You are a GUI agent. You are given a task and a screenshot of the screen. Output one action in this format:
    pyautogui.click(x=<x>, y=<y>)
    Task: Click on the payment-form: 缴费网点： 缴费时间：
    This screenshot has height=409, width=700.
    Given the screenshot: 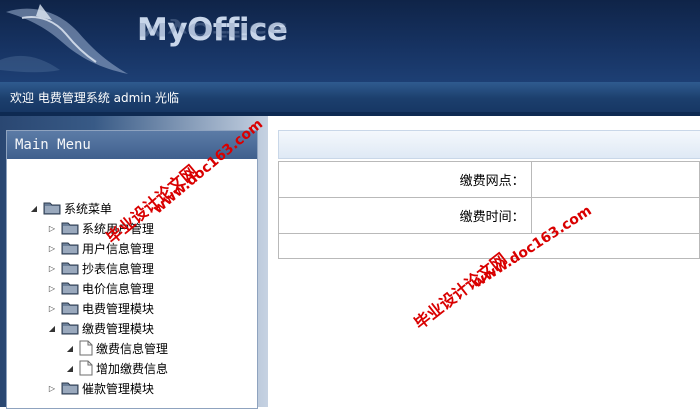 What is the action you would take?
    pyautogui.click(x=489, y=210)
    